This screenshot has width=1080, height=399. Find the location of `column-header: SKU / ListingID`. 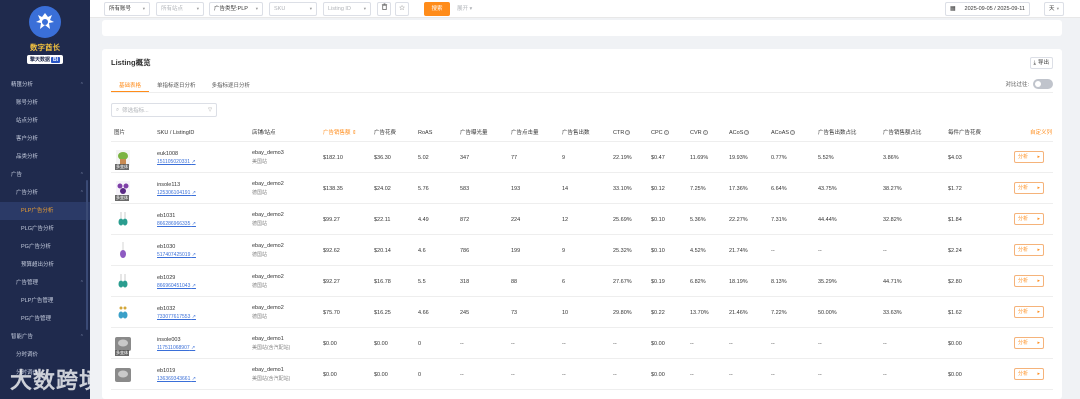

column-header: SKU / ListingID is located at coordinates (175, 133).